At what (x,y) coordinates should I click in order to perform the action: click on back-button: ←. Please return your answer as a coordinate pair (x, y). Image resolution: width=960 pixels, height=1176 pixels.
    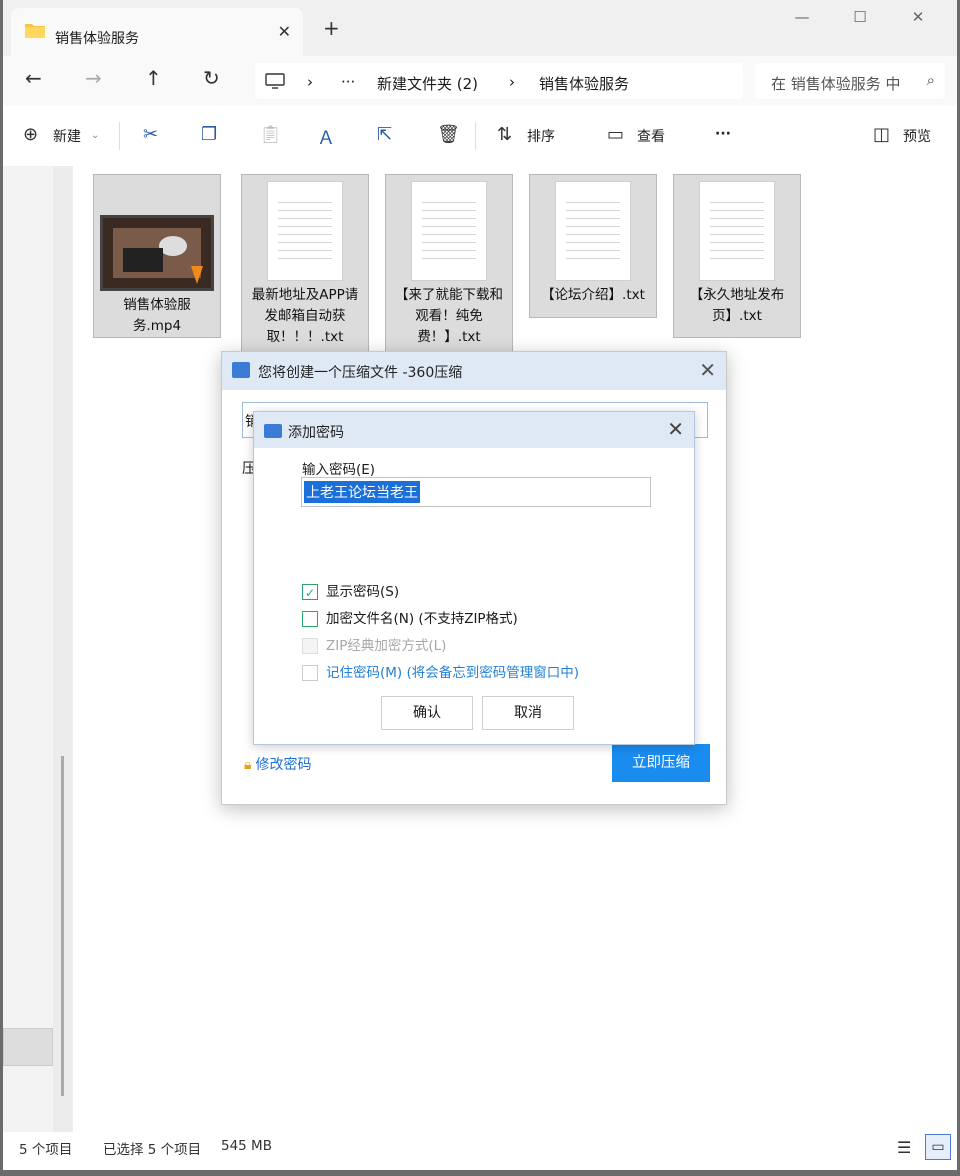
    Looking at the image, I should click on (33, 78).